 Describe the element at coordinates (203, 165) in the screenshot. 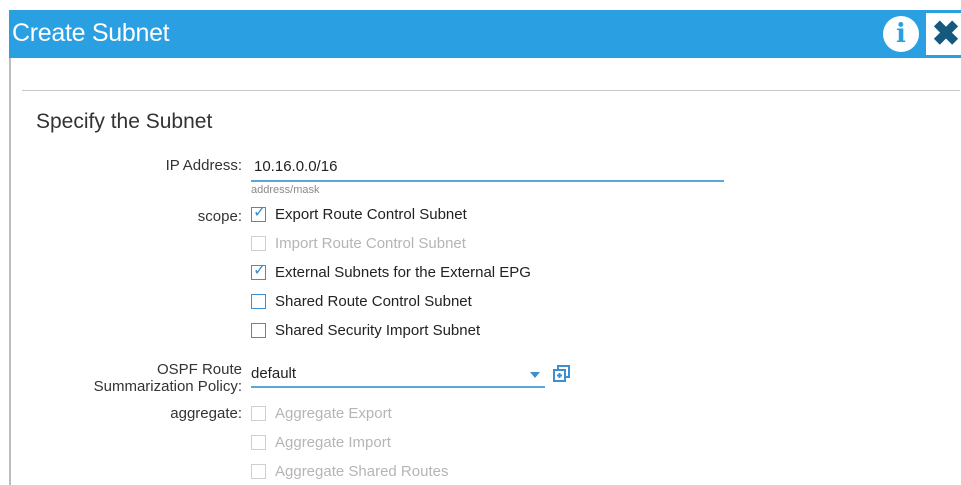

I see `ip-address-label: IP Address:` at that location.